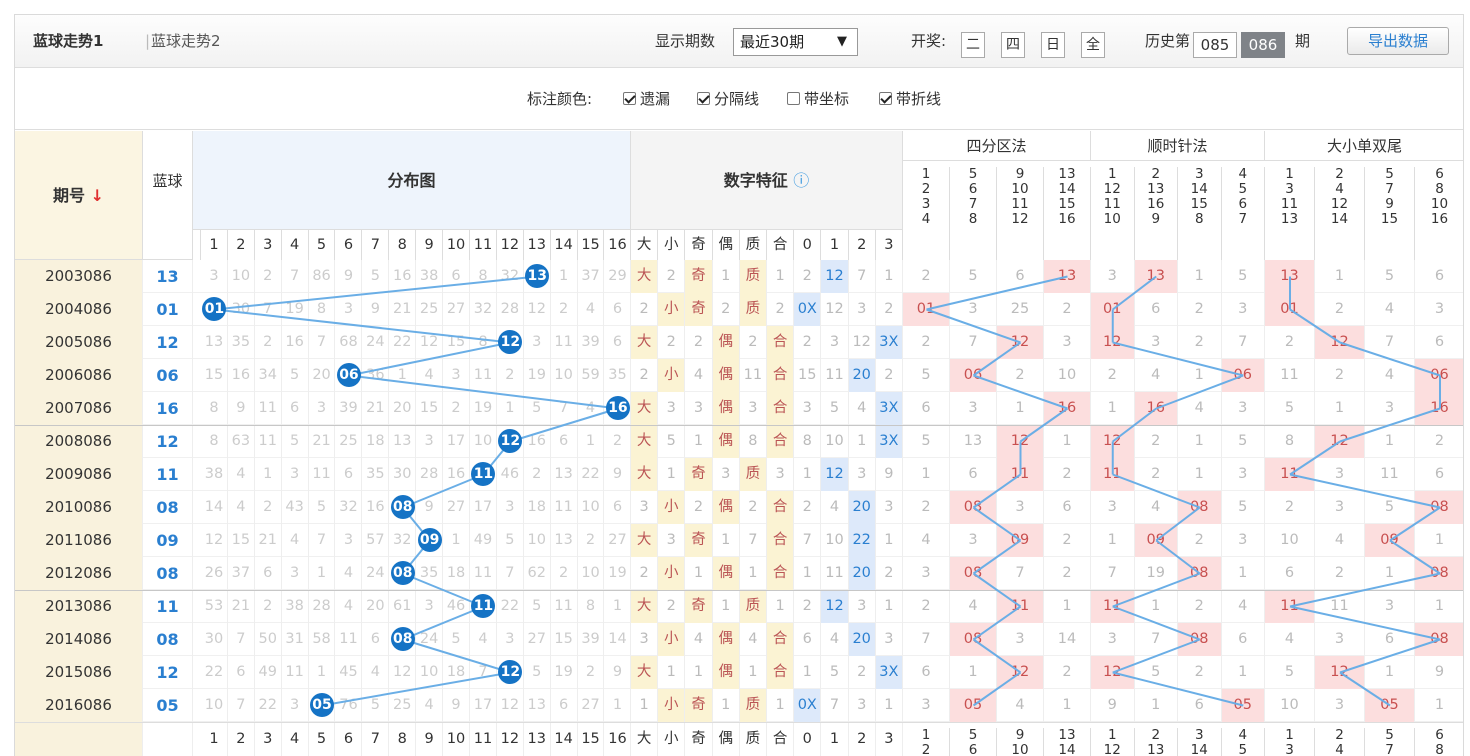 This screenshot has width=1470, height=756. Describe the element at coordinates (1390, 639) in the screenshot. I see `tail-cell: 6` at that location.